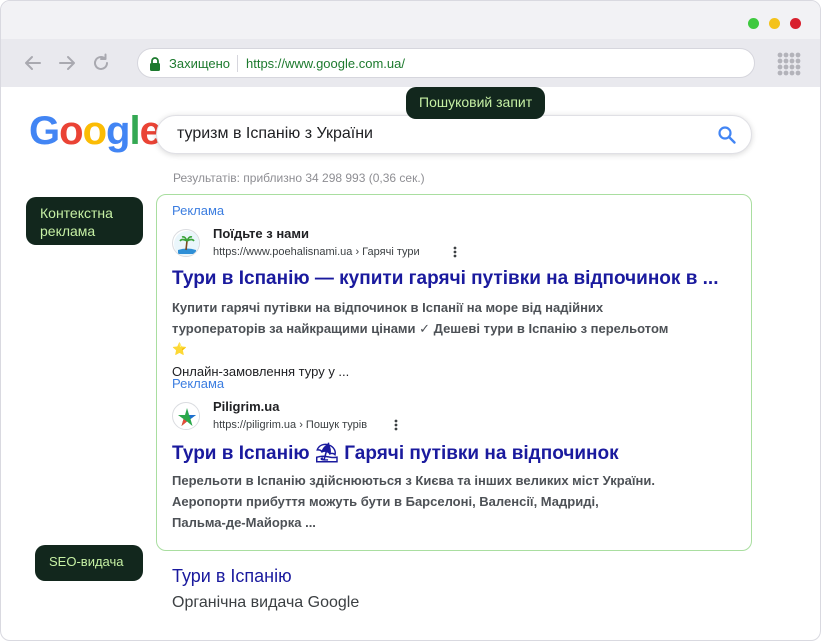  I want to click on lock-icon, so click(155, 64).